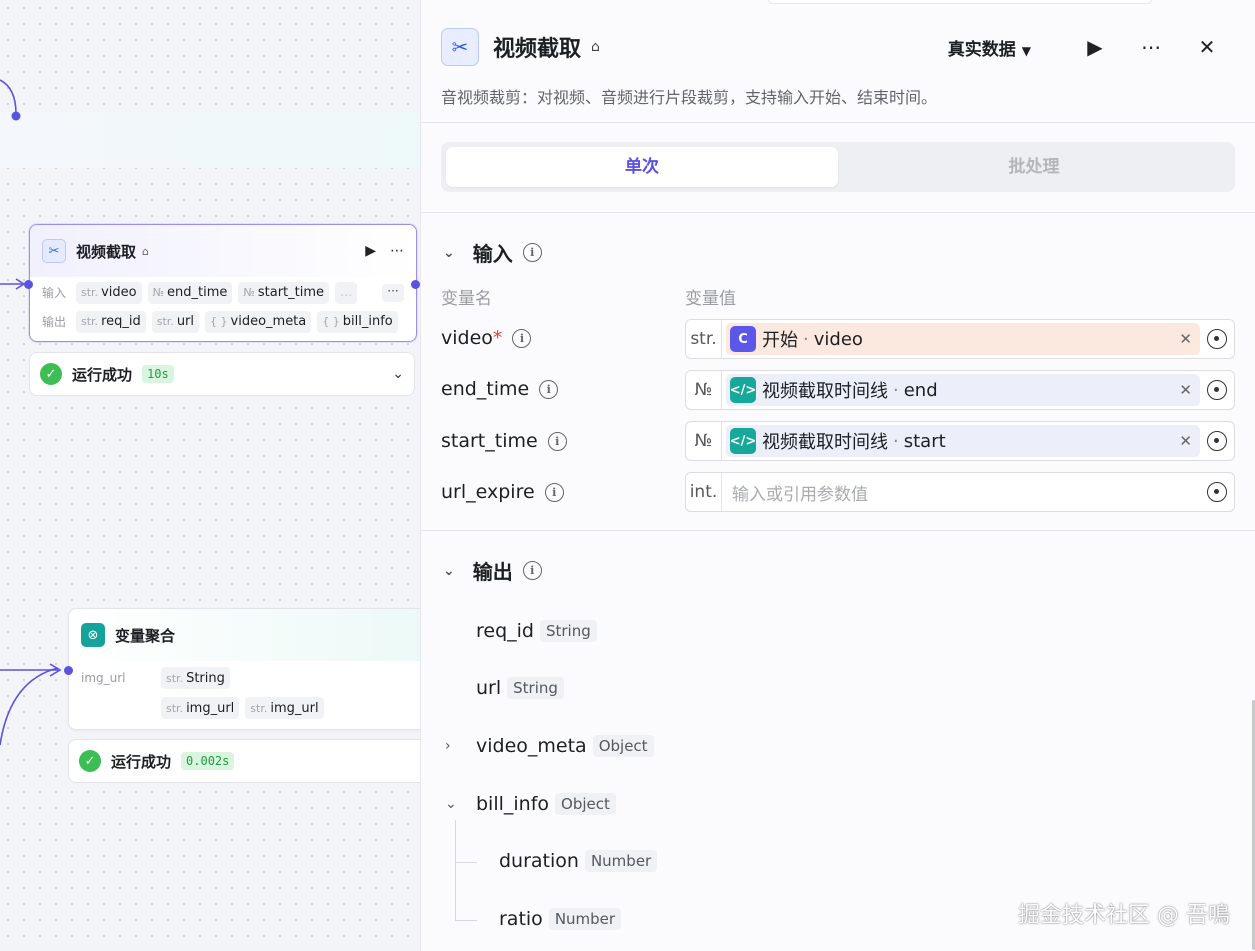 The image size is (1255, 951). Describe the element at coordinates (595, 47) in the screenshot. I see `plugin-icon: ⌂` at that location.